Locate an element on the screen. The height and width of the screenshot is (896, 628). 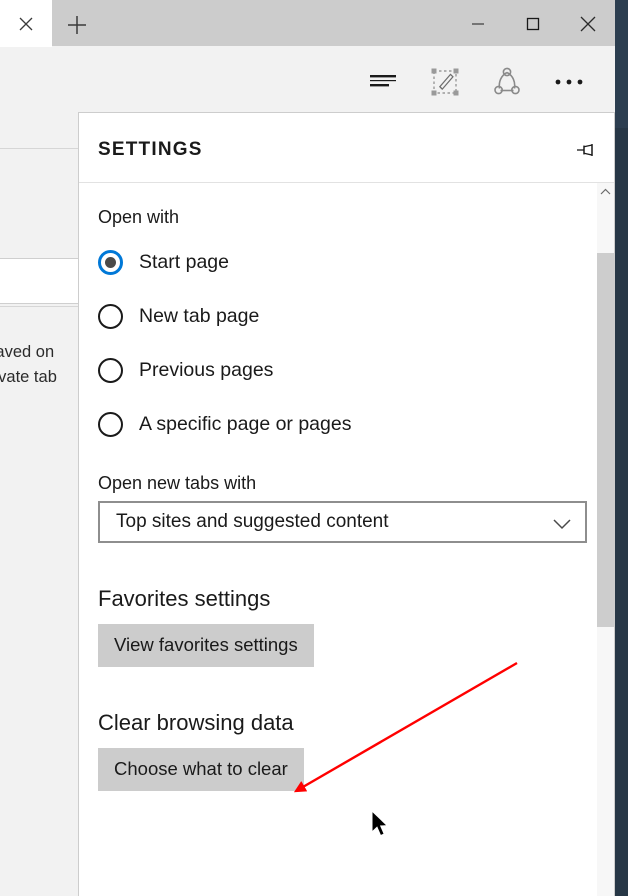
inprivate-text-line2: Private tab is located at coordinates (28, 377).